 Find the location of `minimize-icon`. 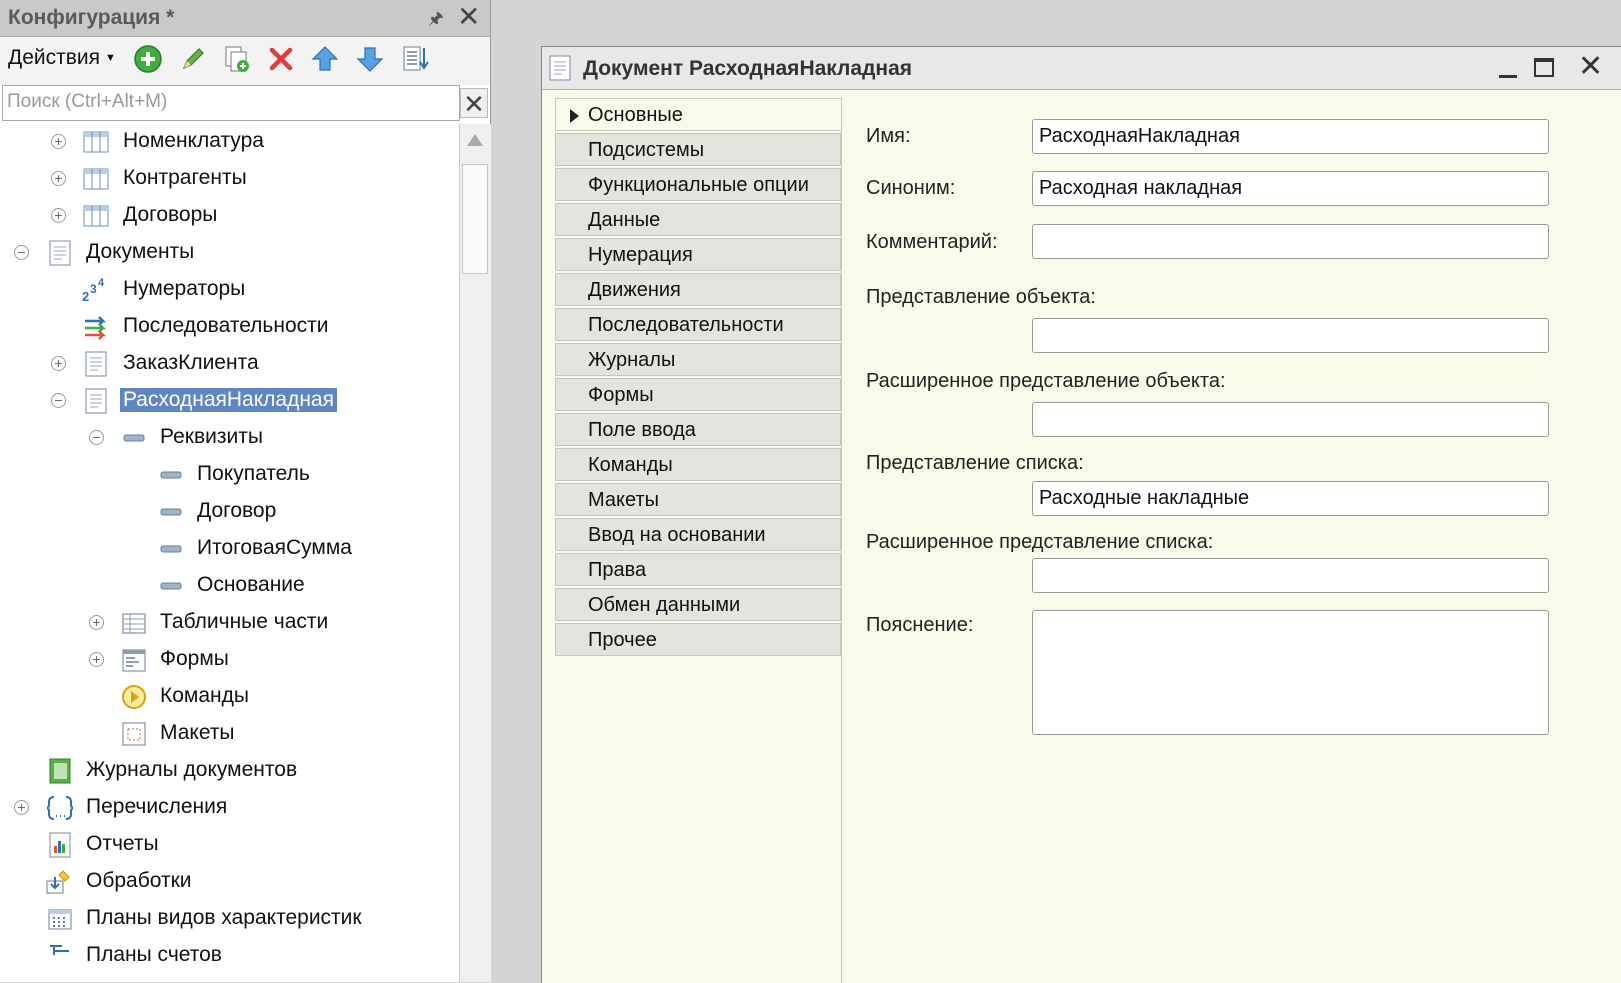

minimize-icon is located at coordinates (1508, 76).